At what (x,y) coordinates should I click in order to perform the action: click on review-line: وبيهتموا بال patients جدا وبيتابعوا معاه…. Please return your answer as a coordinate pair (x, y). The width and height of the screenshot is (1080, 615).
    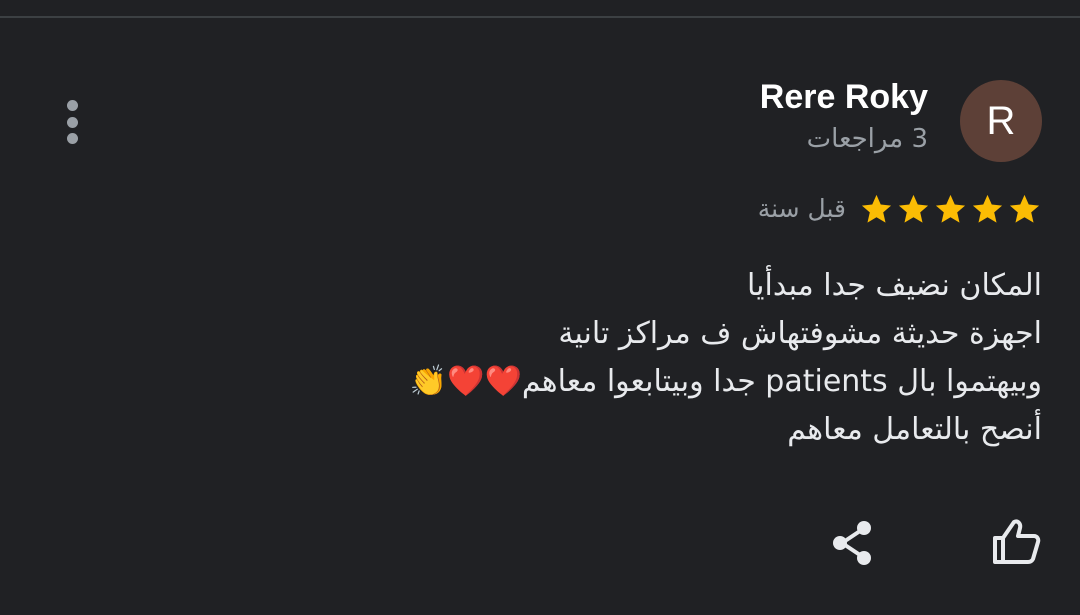
    Looking at the image, I should click on (725, 381).